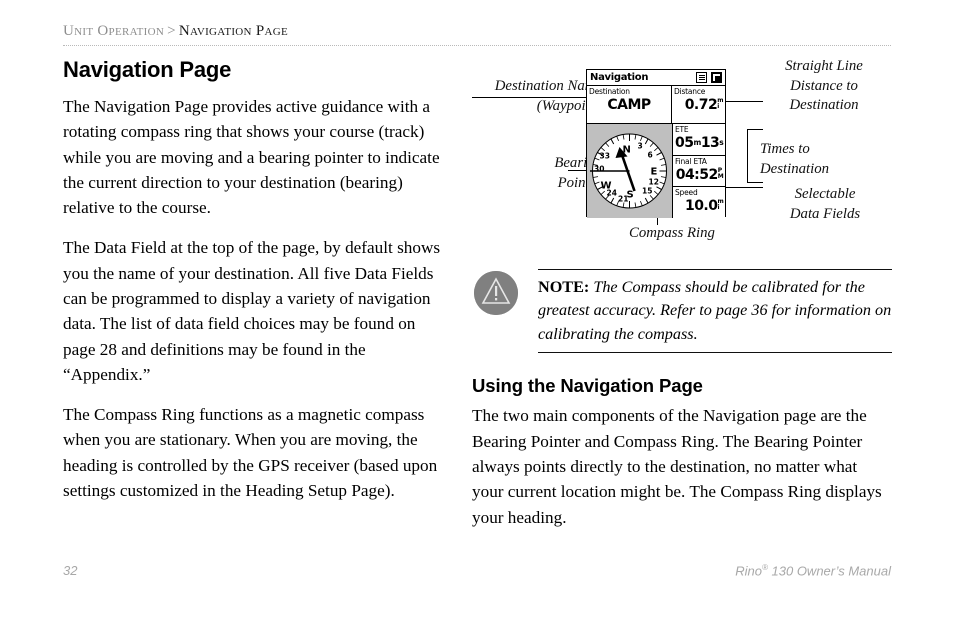  I want to click on gps-label-ete: ETE, so click(682, 129).